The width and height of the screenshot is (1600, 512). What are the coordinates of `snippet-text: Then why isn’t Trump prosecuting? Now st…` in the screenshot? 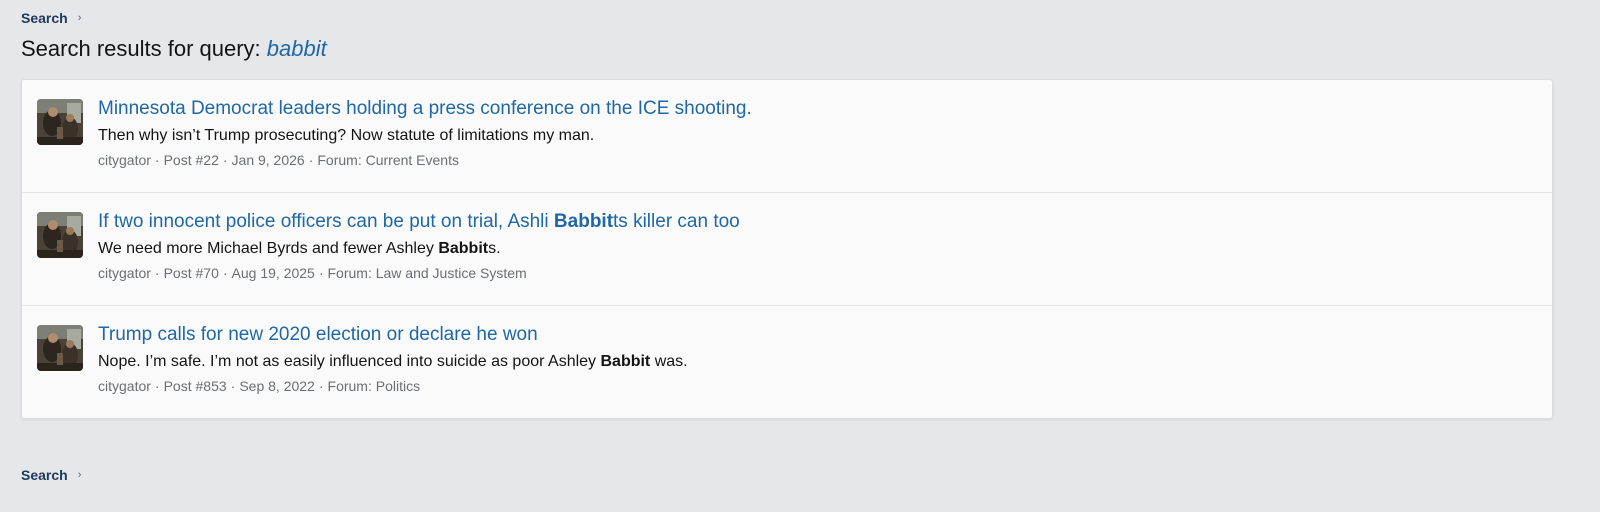 It's located at (346, 135).